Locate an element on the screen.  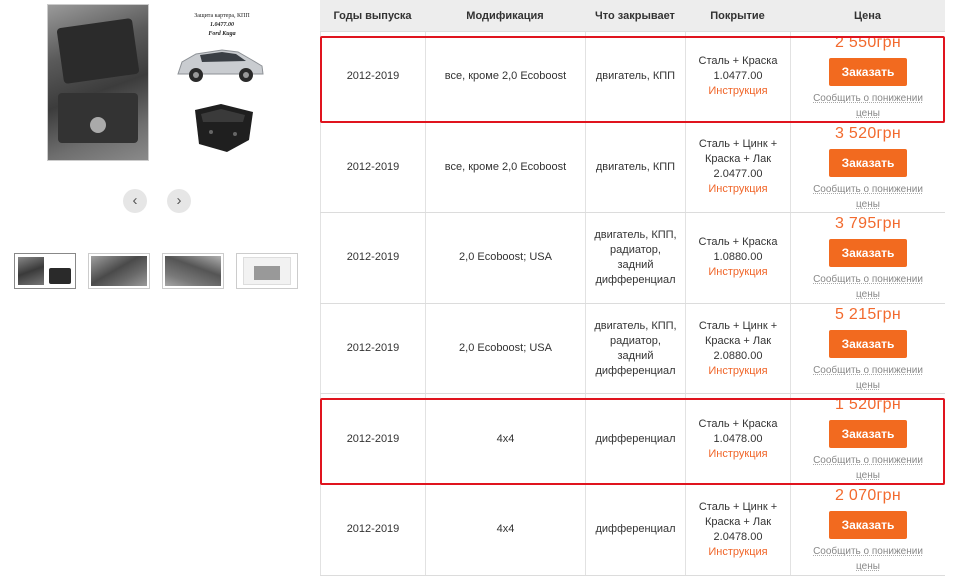
chevron-right-icon: › is located at coordinates (179, 201).